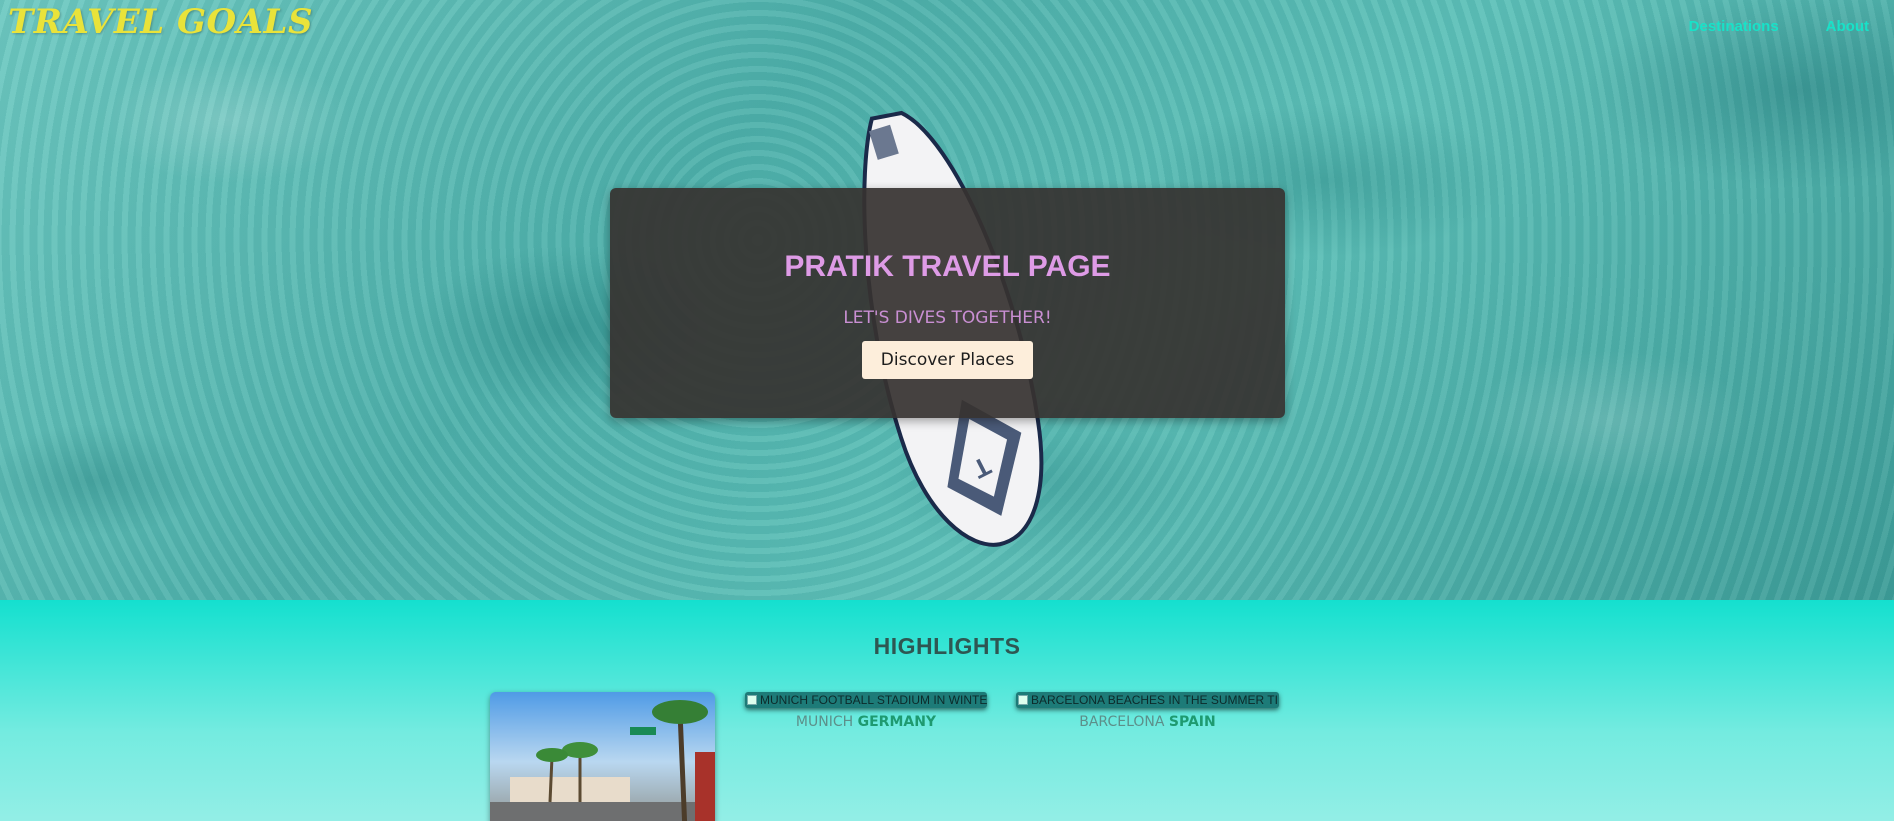 This screenshot has width=1894, height=821. I want to click on street-palm-trees-image, so click(602, 756).